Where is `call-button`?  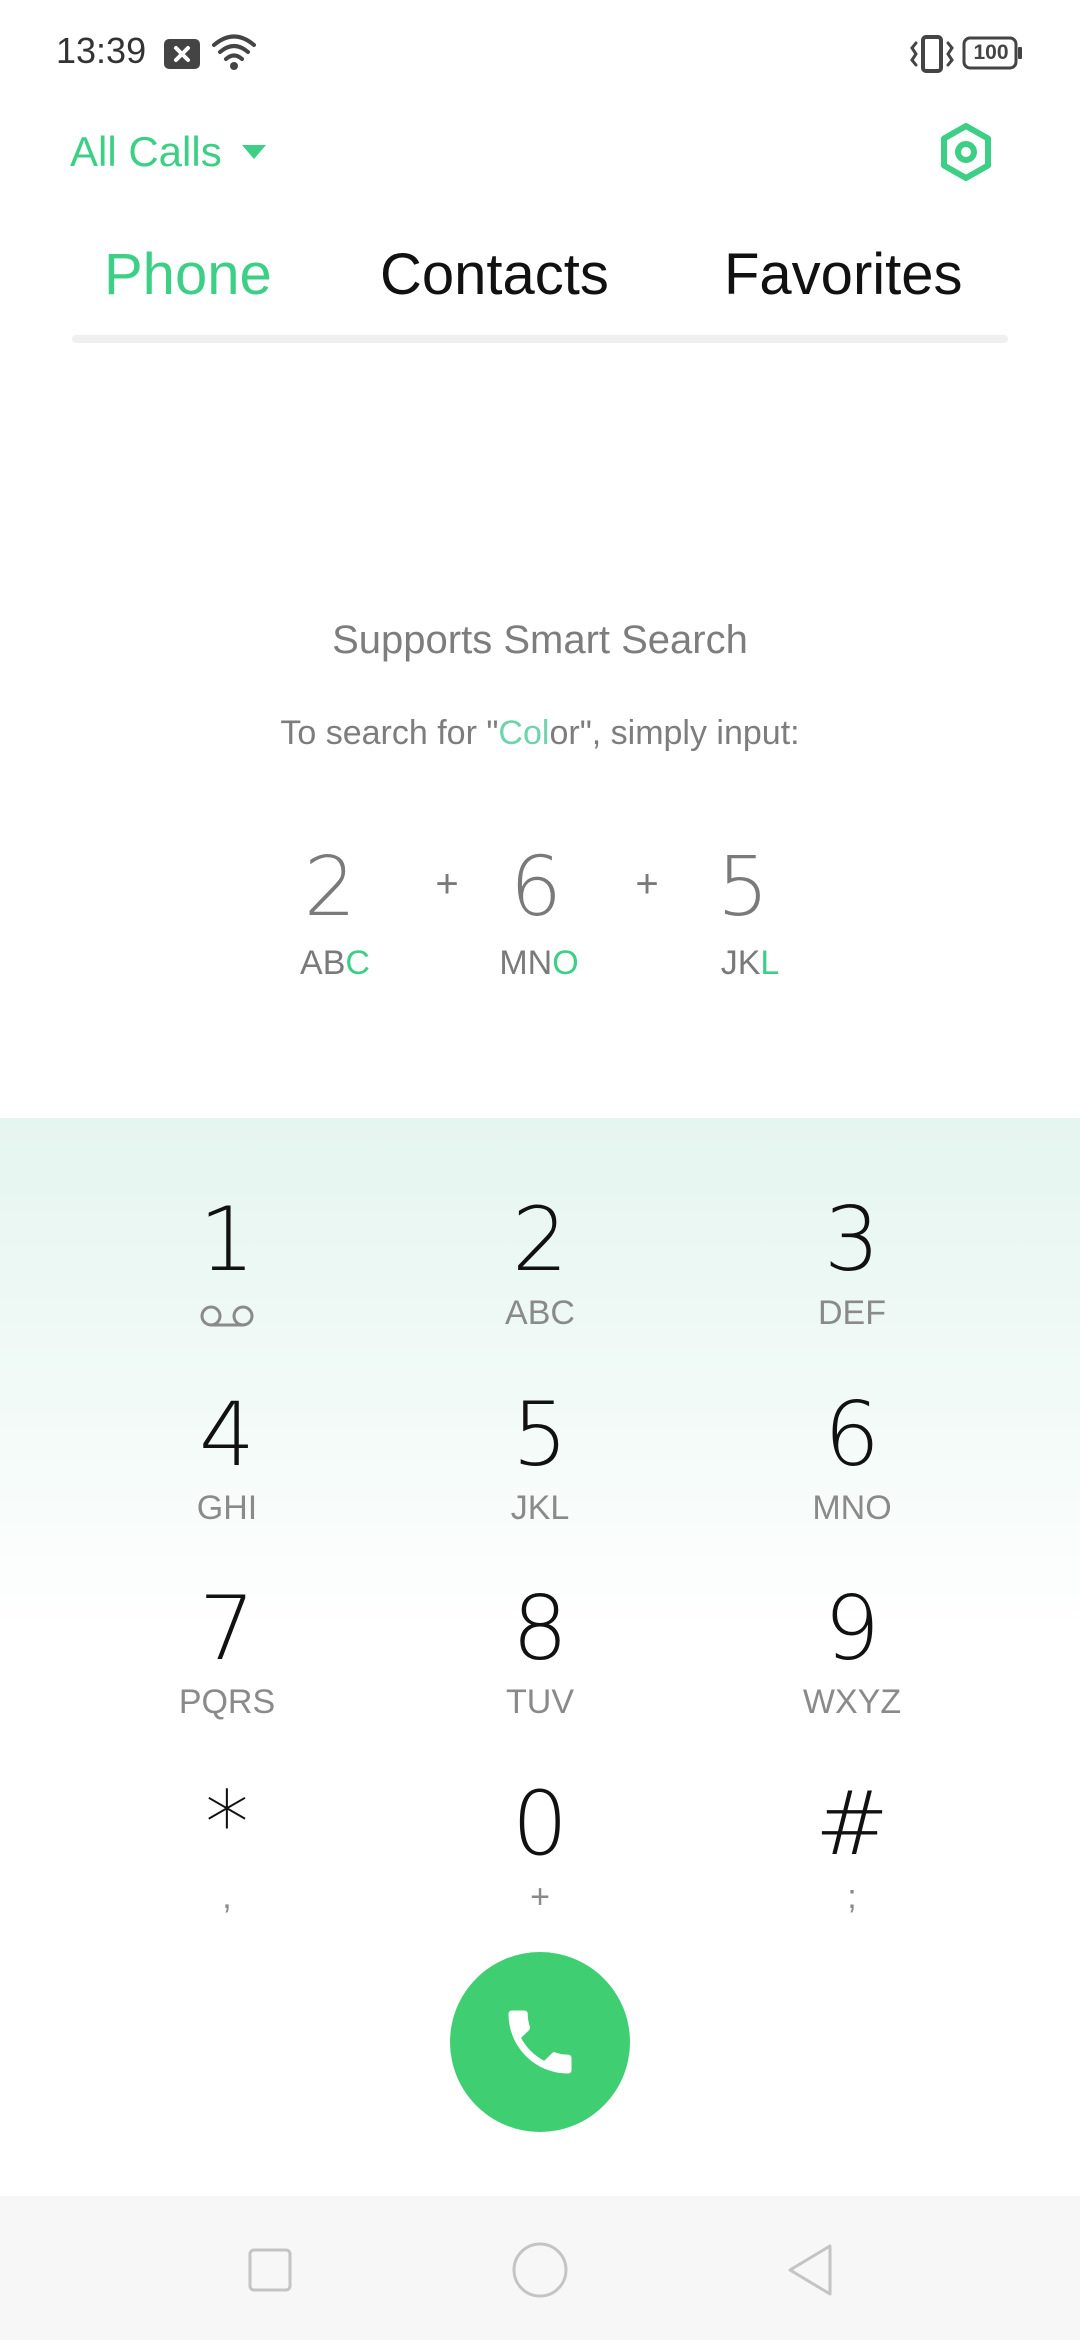
call-button is located at coordinates (540, 2042).